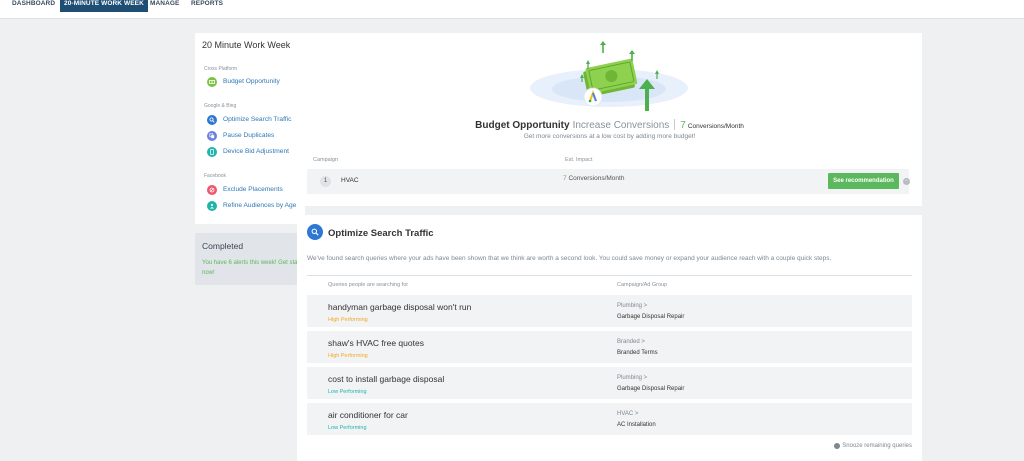 This screenshot has height=461, width=1024. I want to click on group-label-google-bing: Google & Bing, so click(220, 106).